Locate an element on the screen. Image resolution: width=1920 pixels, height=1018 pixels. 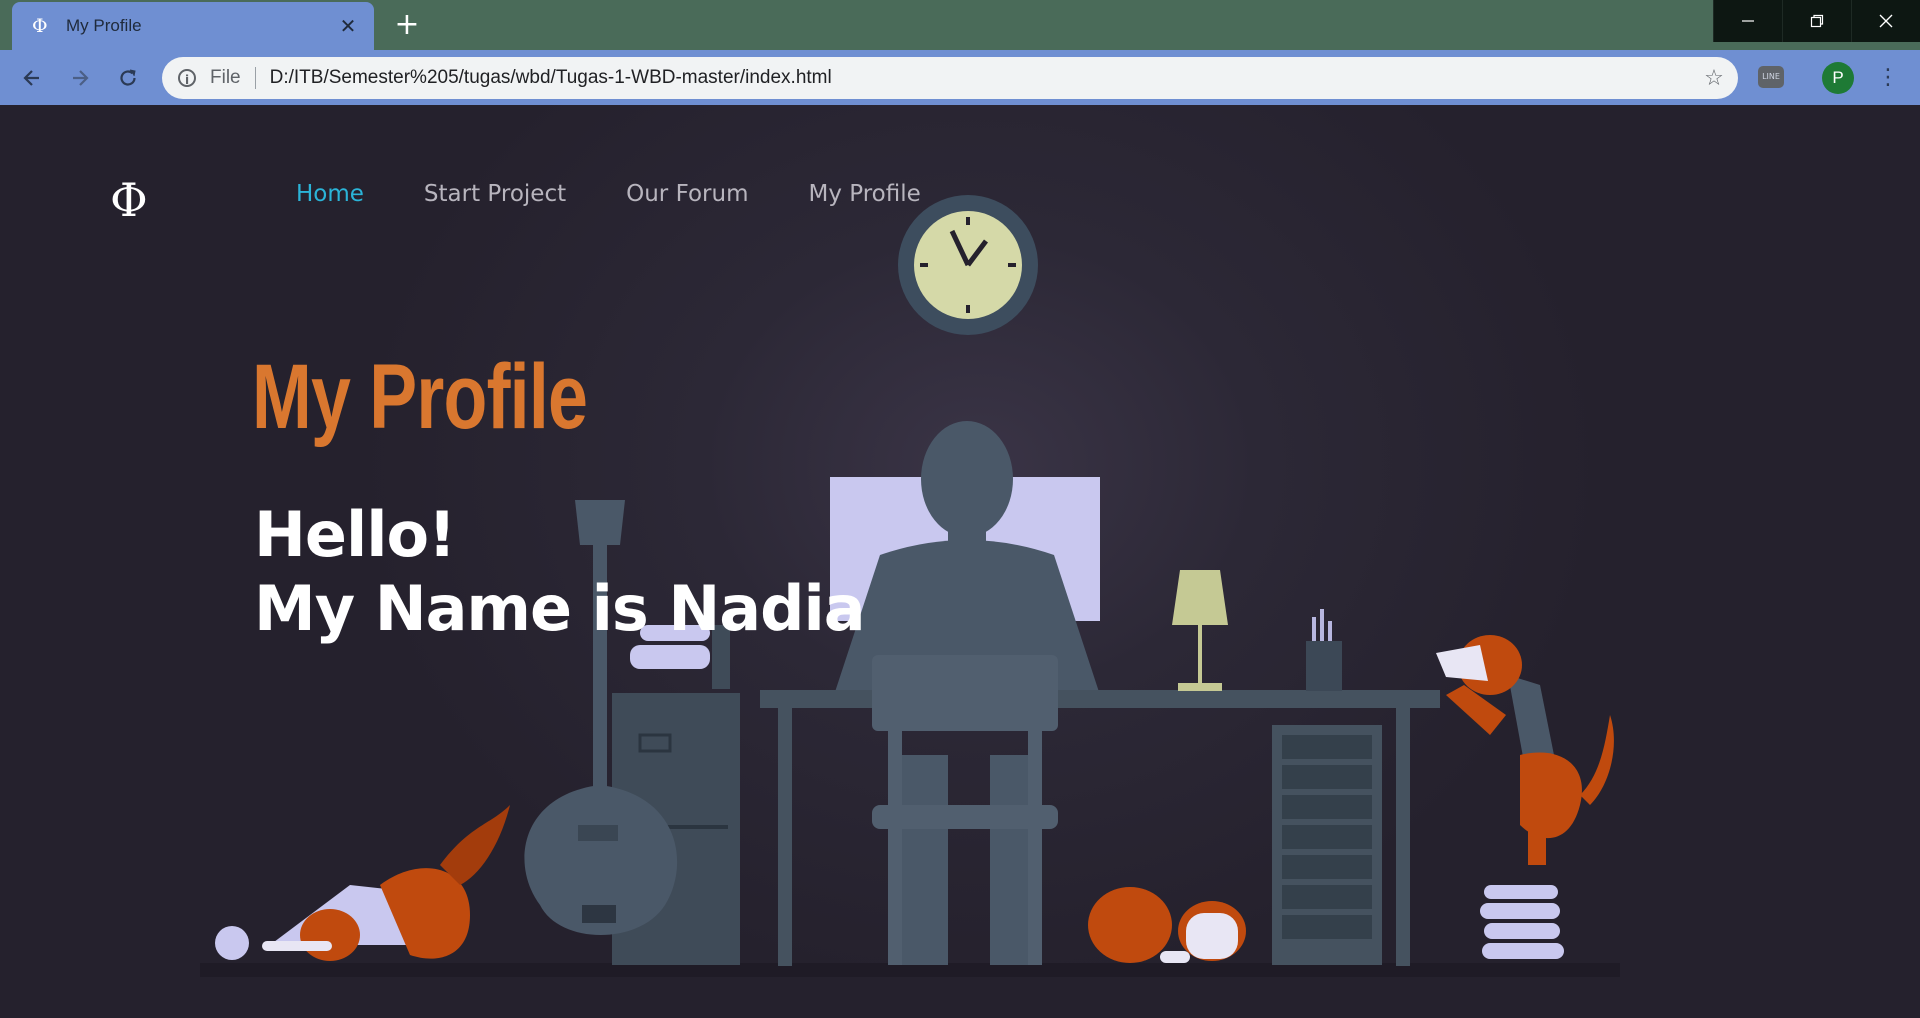
new-tab-button: + is located at coordinates (407, 25).